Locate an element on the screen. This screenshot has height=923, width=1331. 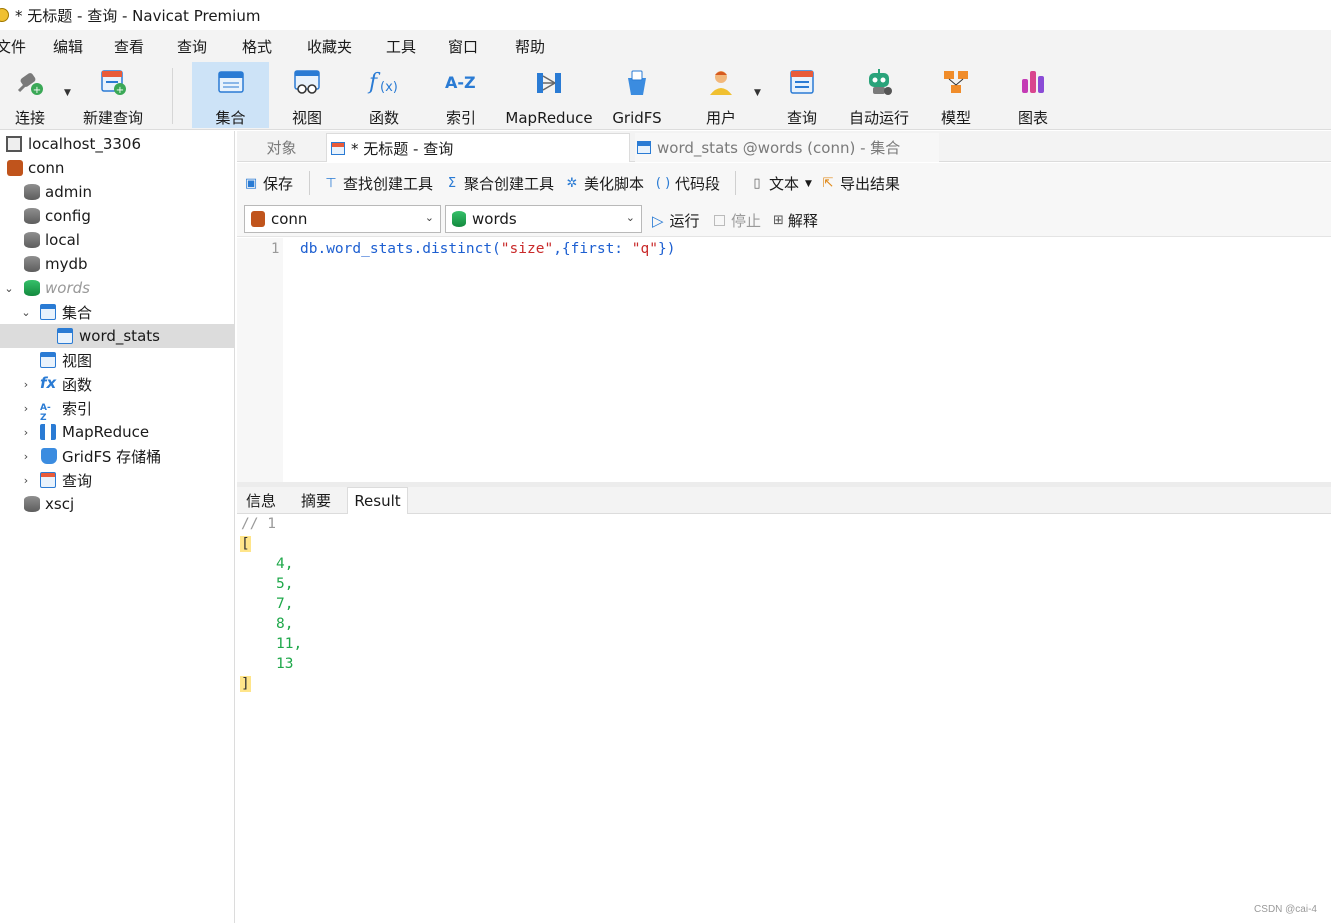
gridfs-button: GridFS is located at coordinates (637, 95).